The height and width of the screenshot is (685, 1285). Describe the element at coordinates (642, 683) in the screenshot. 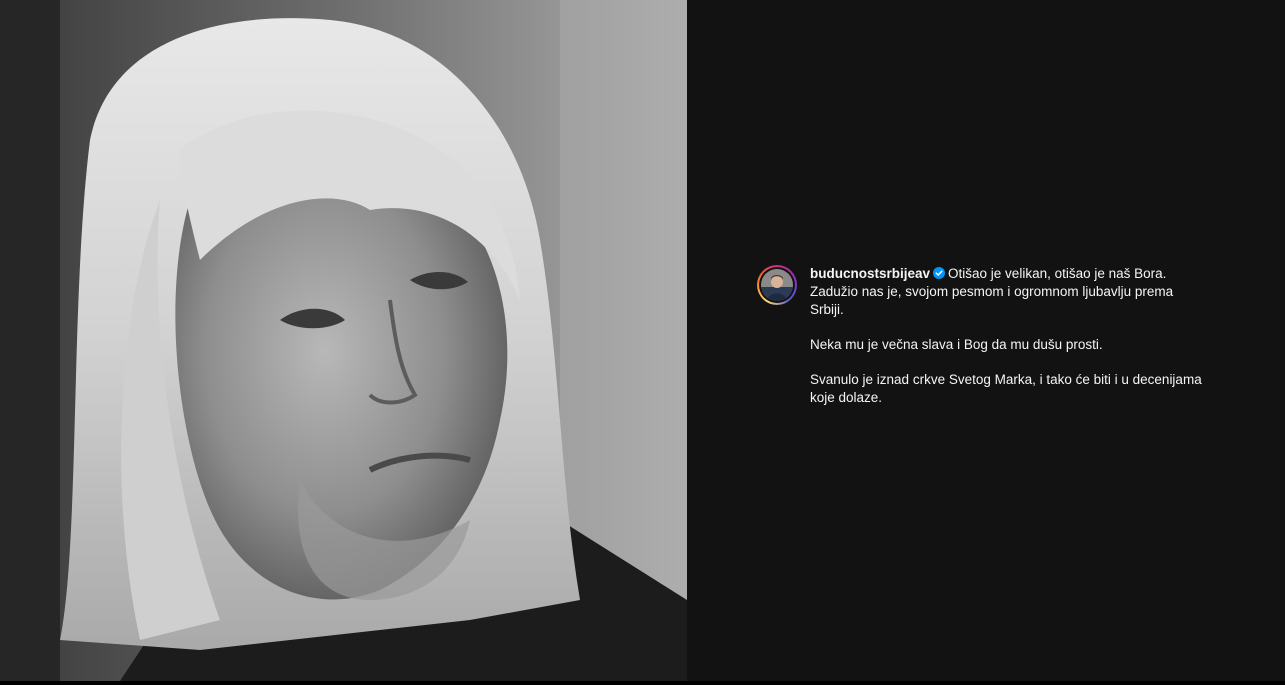

I see `bottom-edge` at that location.